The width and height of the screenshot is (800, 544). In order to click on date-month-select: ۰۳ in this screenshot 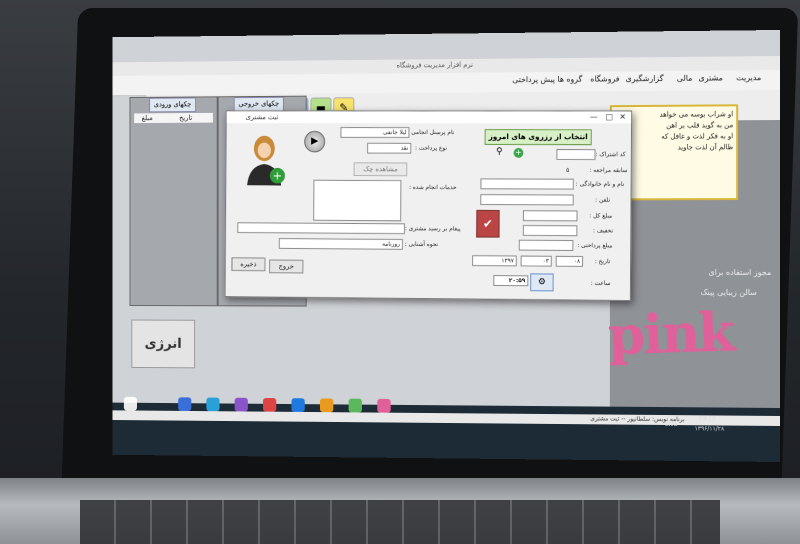, I will do `click(536, 261)`.